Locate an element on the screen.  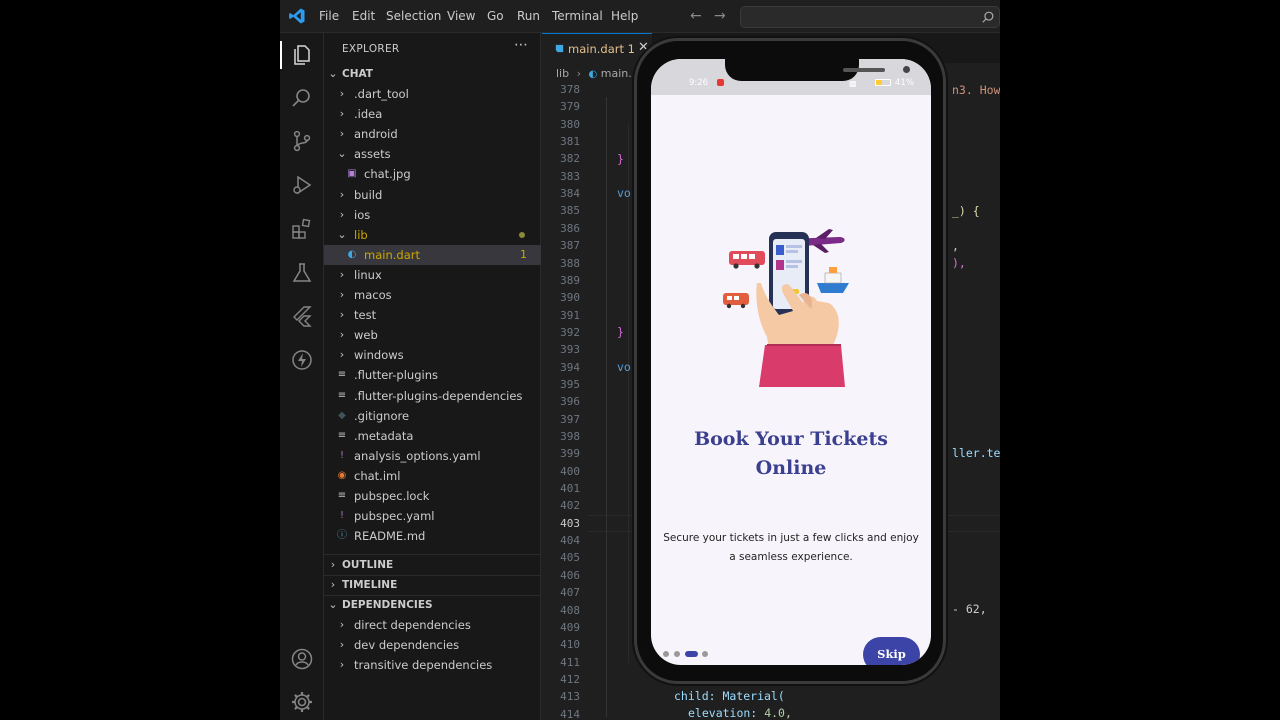
testing-flask-icon is located at coordinates (302, 273).